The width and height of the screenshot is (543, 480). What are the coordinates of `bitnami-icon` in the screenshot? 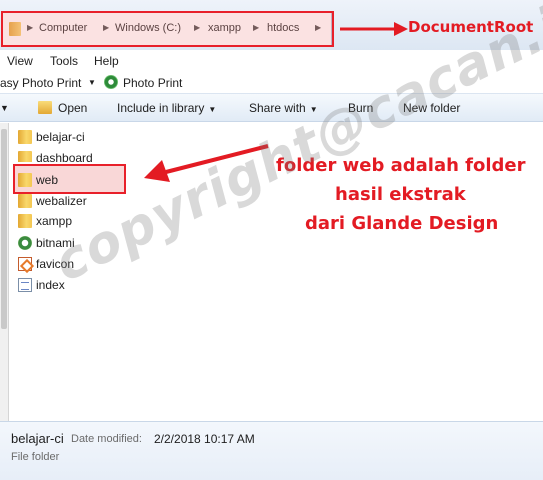 It's located at (25, 243).